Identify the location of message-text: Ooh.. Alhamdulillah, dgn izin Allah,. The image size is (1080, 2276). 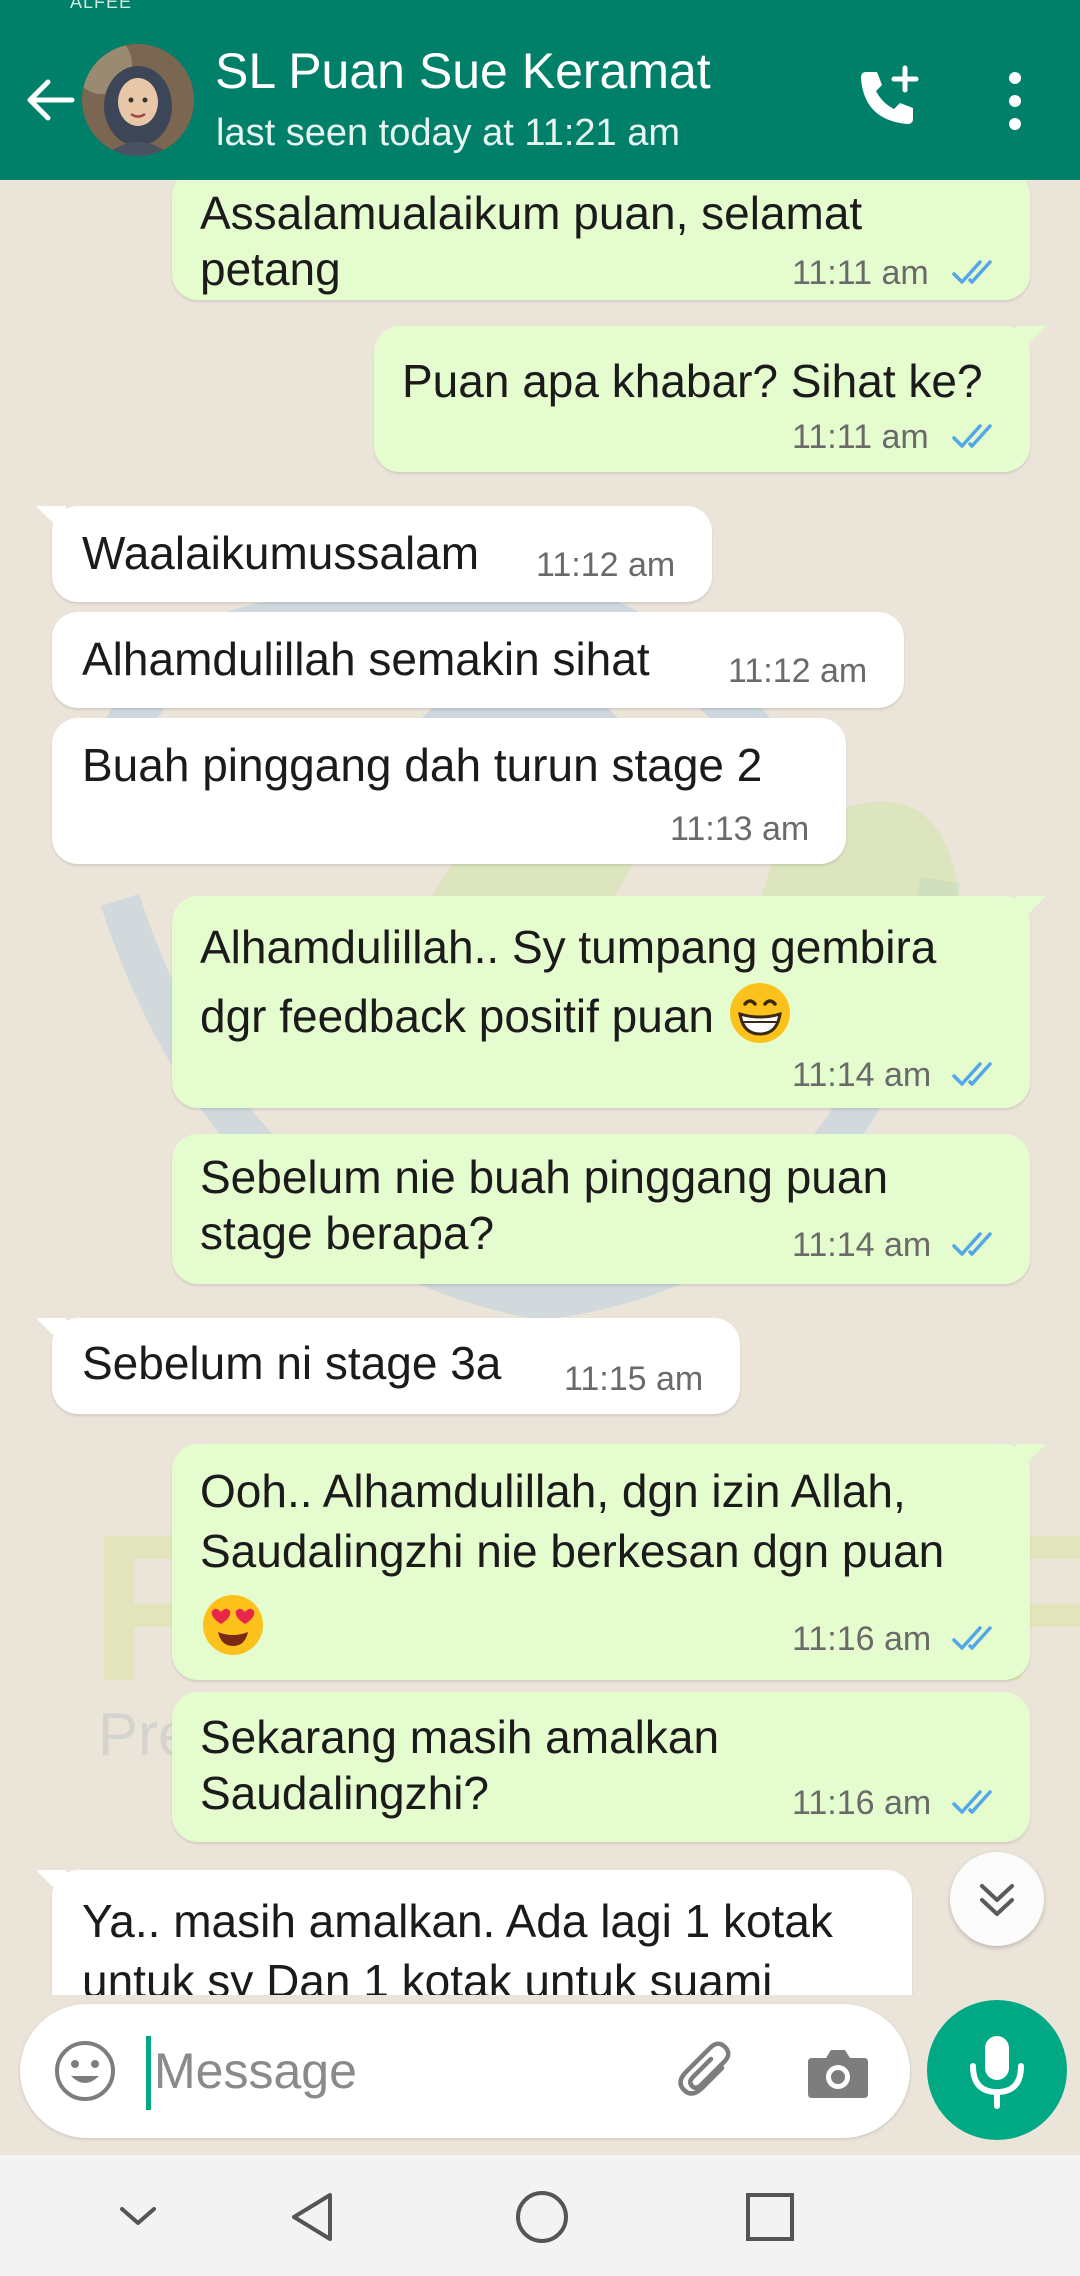
(553, 1491).